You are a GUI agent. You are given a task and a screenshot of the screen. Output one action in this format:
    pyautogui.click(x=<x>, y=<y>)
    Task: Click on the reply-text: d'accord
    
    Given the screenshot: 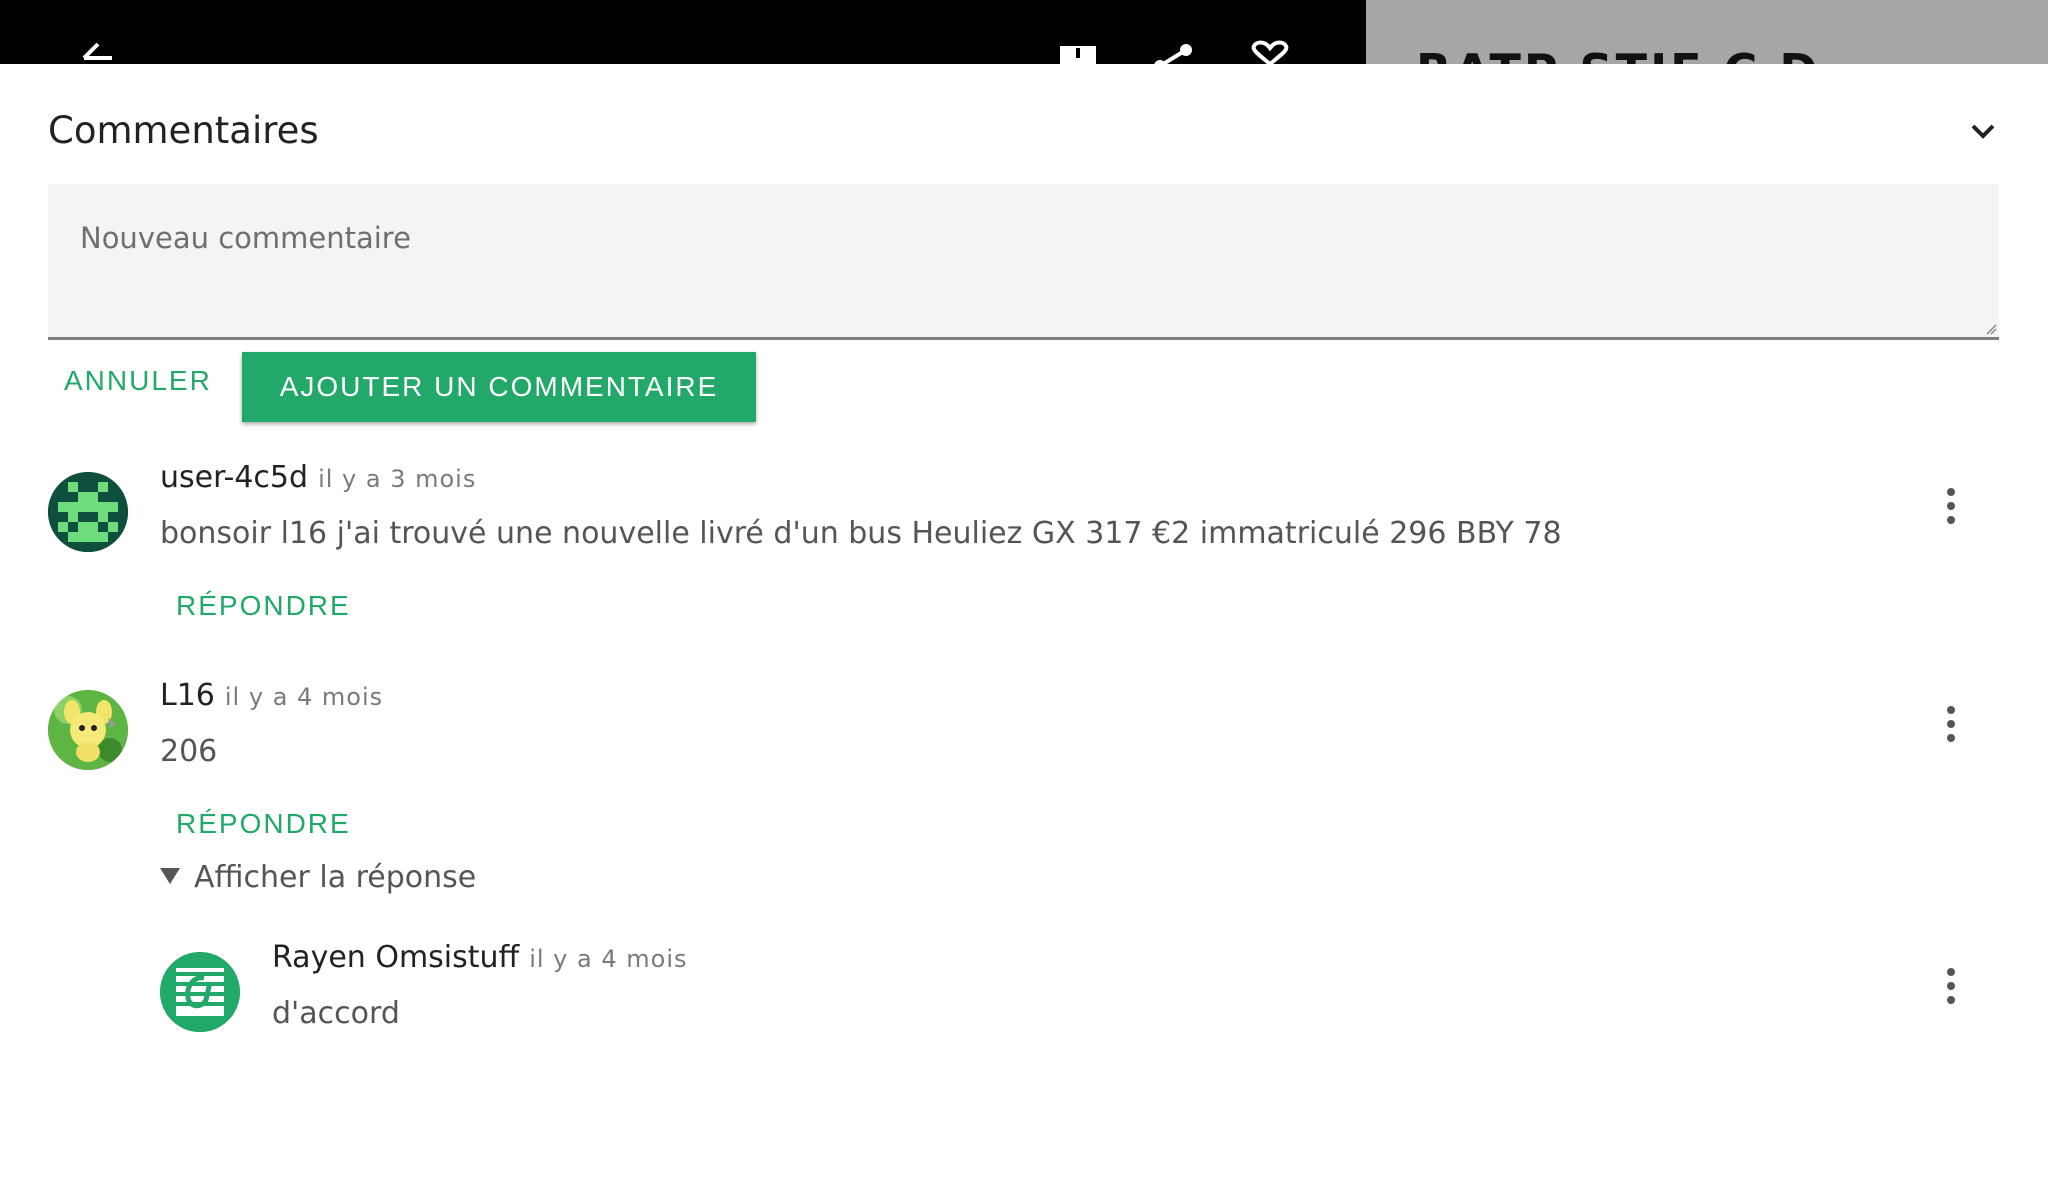 What is the action you would take?
    pyautogui.click(x=336, y=1013)
    